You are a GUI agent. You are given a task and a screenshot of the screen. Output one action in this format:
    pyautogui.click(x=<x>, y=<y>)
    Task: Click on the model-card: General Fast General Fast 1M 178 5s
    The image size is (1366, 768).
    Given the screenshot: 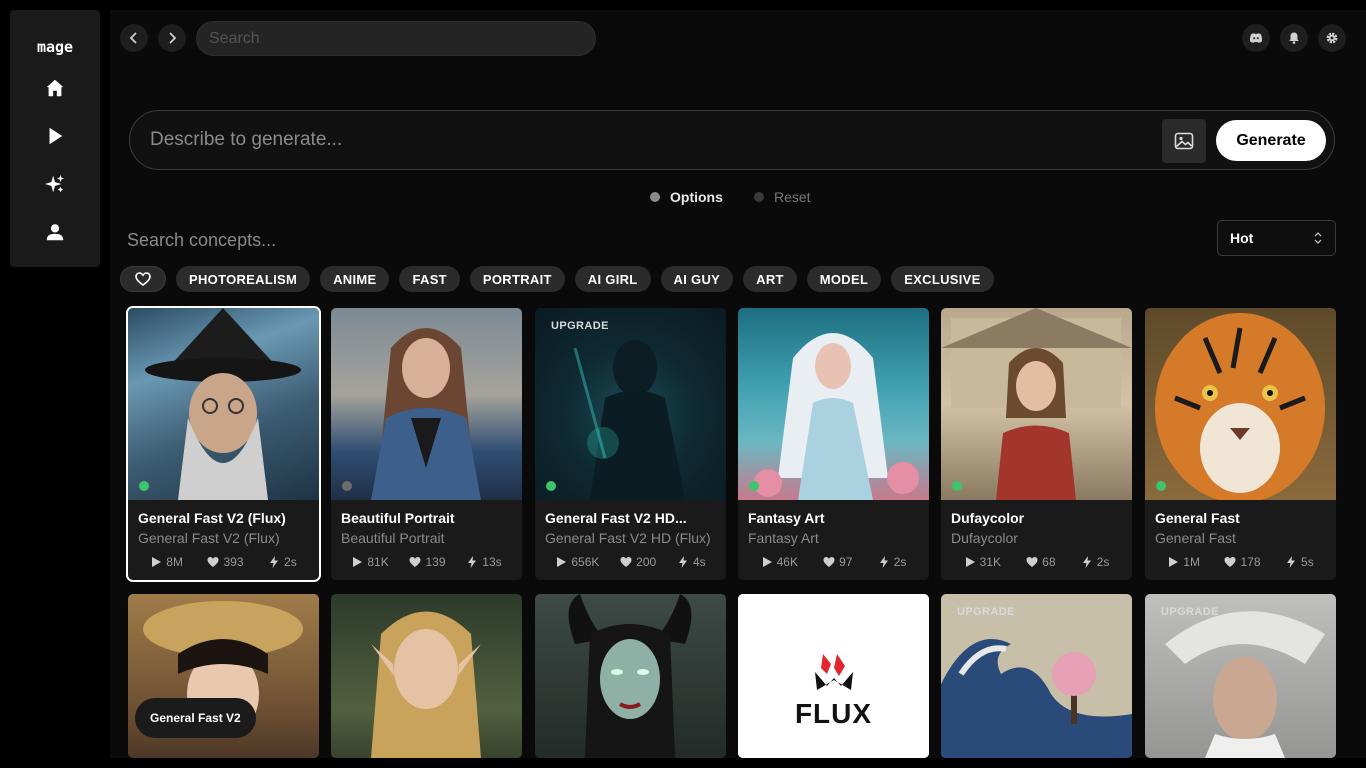 What is the action you would take?
    pyautogui.click(x=1240, y=444)
    